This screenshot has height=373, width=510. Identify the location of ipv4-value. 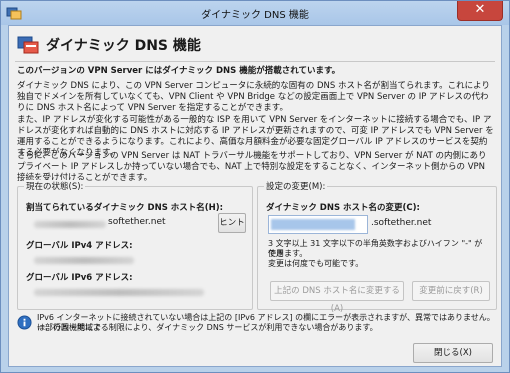
(84, 260).